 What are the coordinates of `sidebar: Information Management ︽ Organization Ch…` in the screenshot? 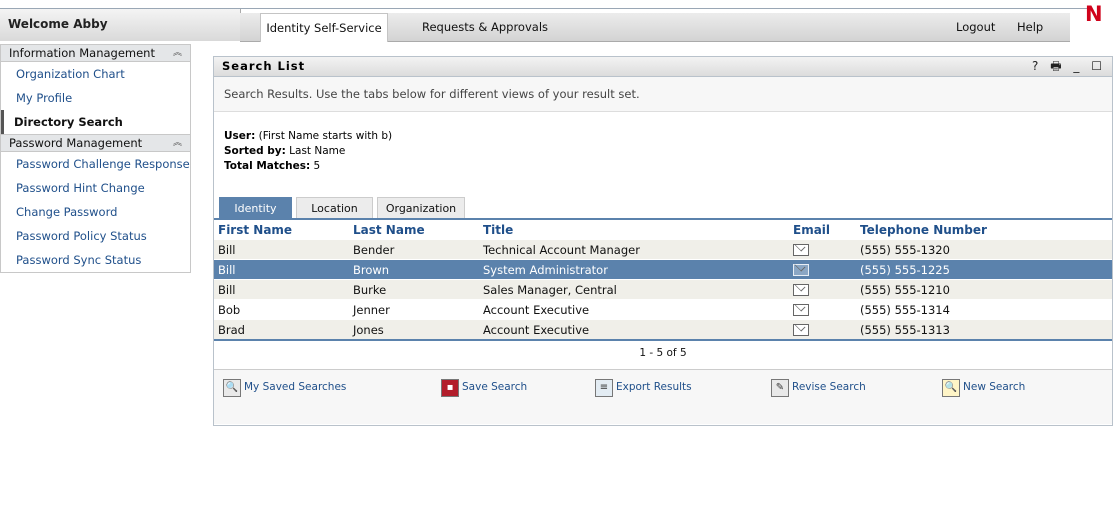 It's located at (95, 158).